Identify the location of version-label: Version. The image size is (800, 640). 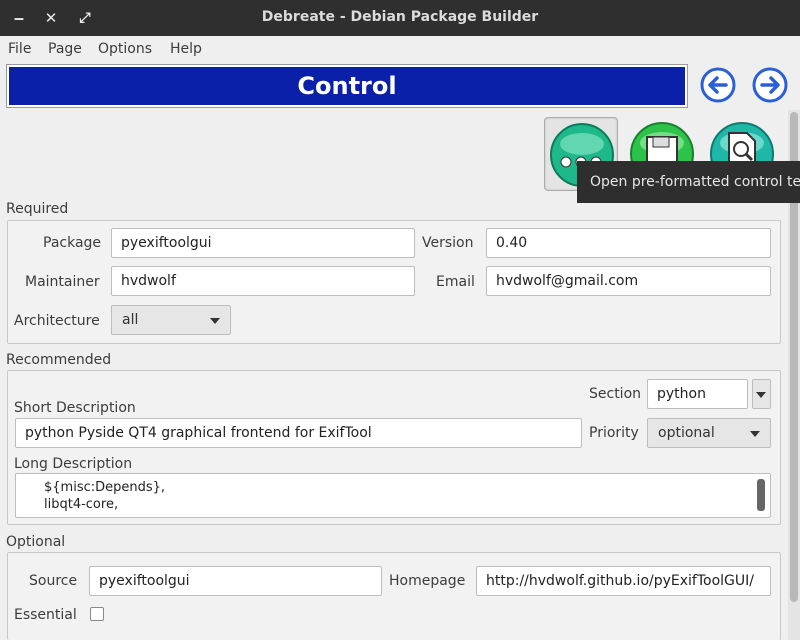
(448, 243).